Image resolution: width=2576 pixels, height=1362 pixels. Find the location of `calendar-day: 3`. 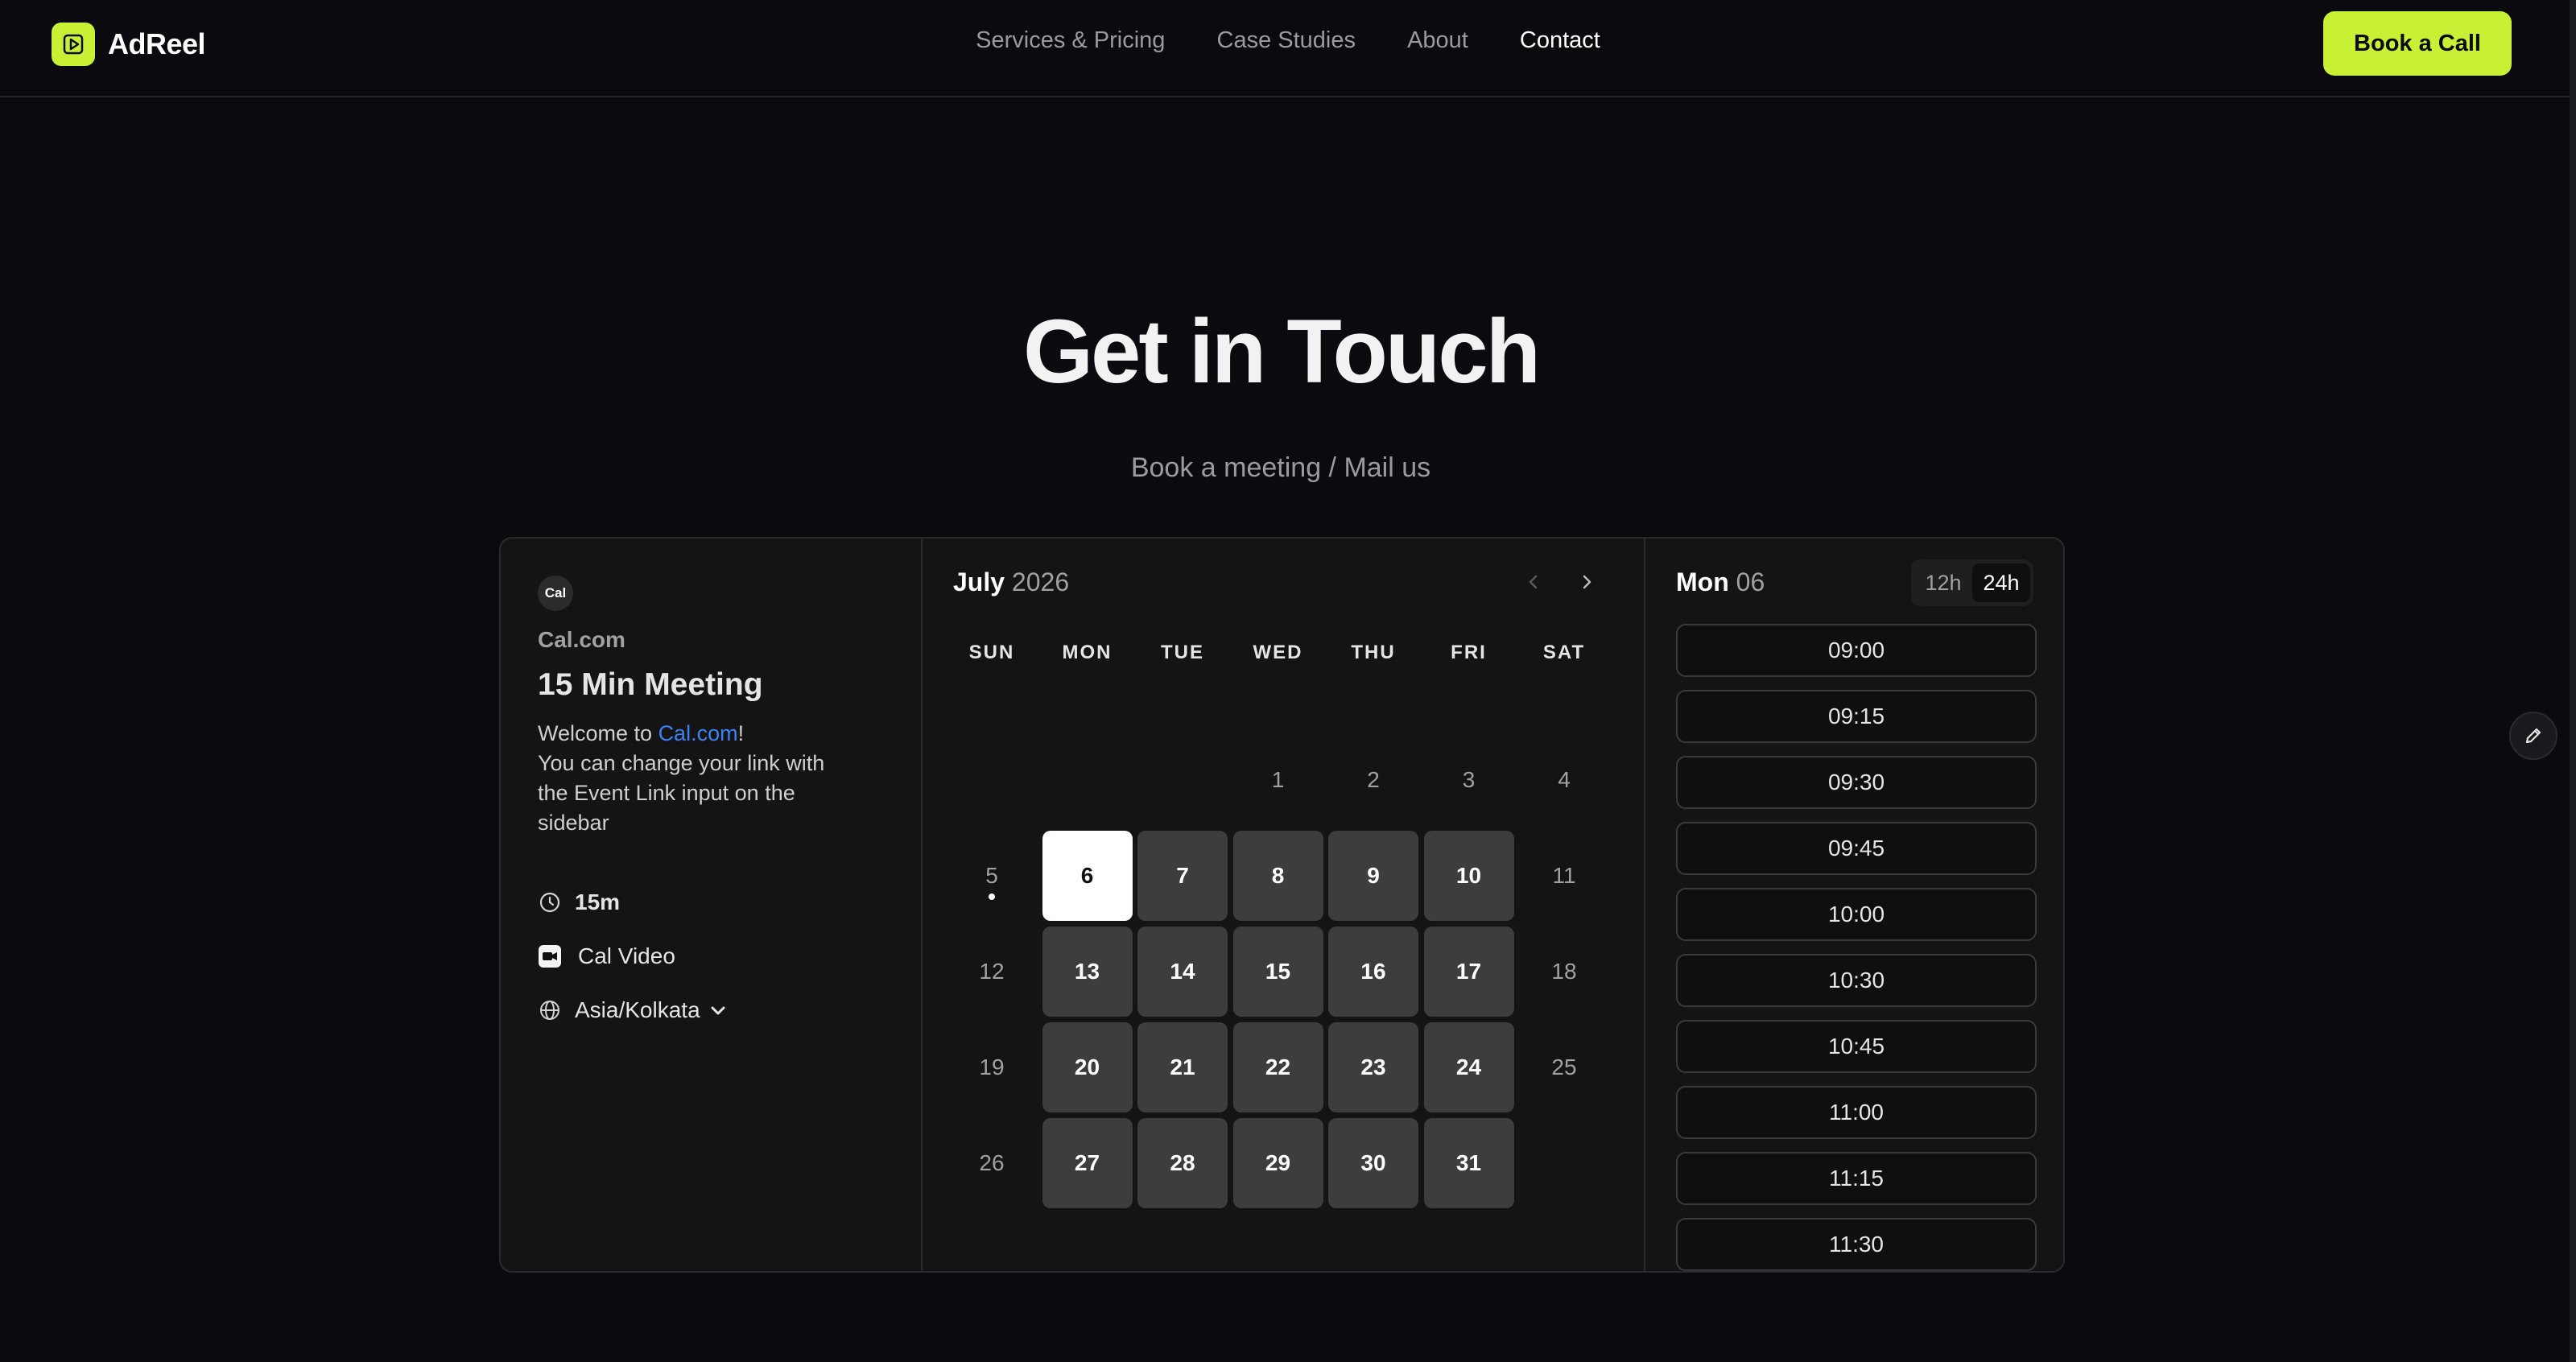

calendar-day: 3 is located at coordinates (1469, 779).